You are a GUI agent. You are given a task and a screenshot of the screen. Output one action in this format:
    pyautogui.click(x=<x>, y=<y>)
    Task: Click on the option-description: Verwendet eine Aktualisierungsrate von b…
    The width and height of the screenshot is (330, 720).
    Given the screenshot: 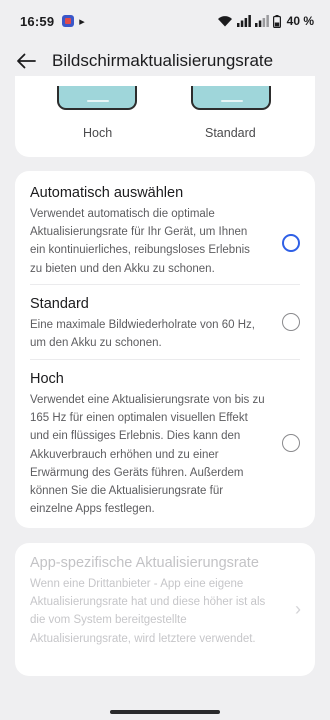 What is the action you would take?
    pyautogui.click(x=147, y=455)
    